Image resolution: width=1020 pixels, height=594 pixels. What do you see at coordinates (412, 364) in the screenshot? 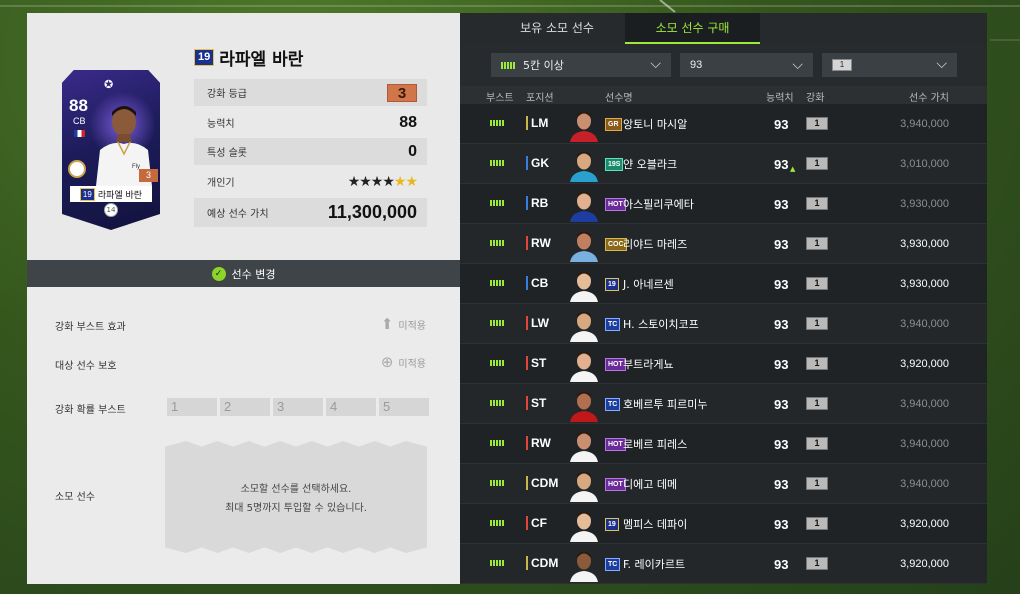
I see `protect-status: 미적용` at bounding box center [412, 364].